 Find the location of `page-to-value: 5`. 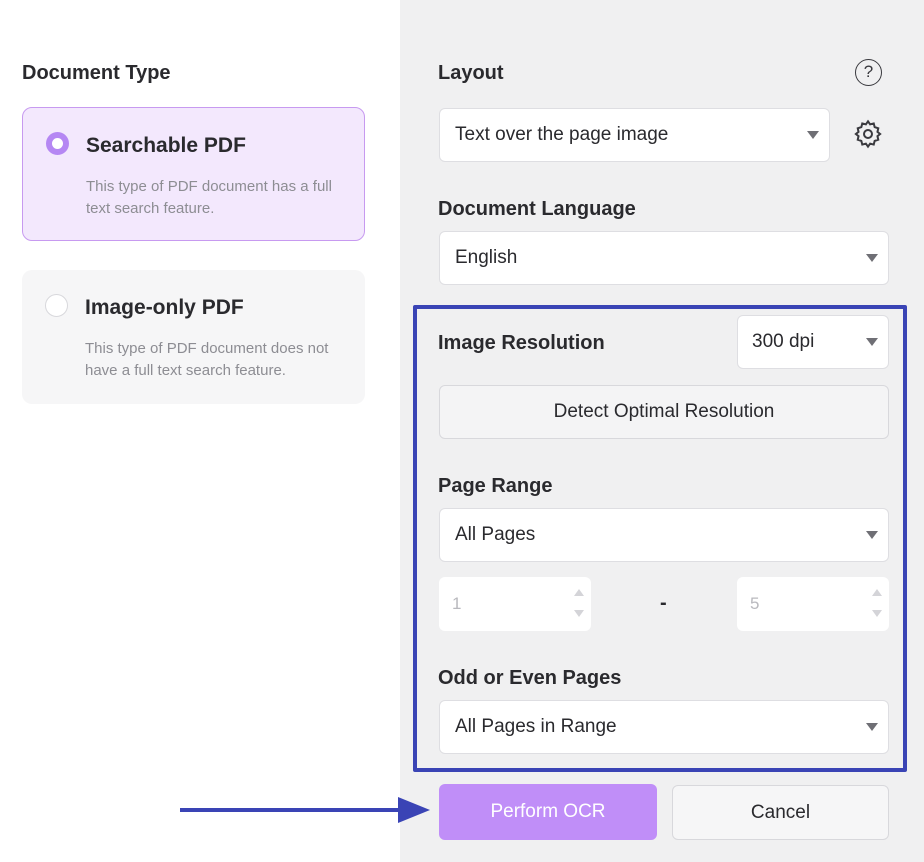

page-to-value: 5 is located at coordinates (755, 603).